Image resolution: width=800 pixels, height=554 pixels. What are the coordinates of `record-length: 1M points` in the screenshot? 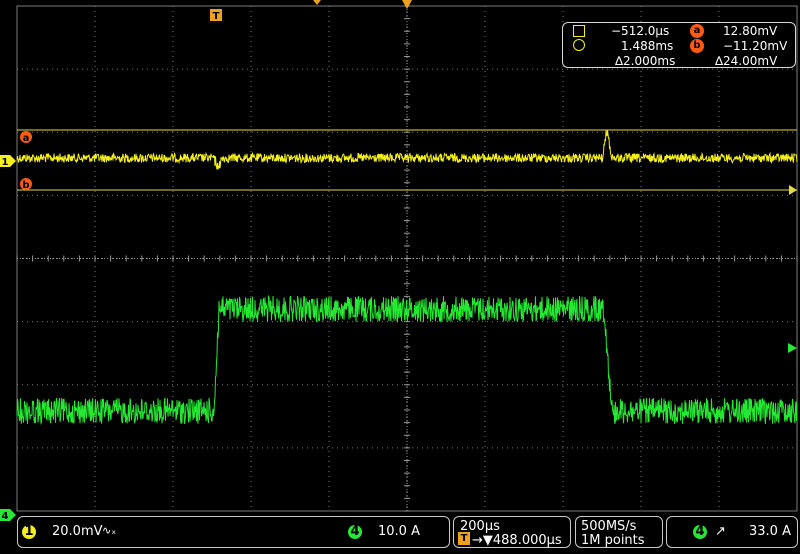 It's located at (613, 540).